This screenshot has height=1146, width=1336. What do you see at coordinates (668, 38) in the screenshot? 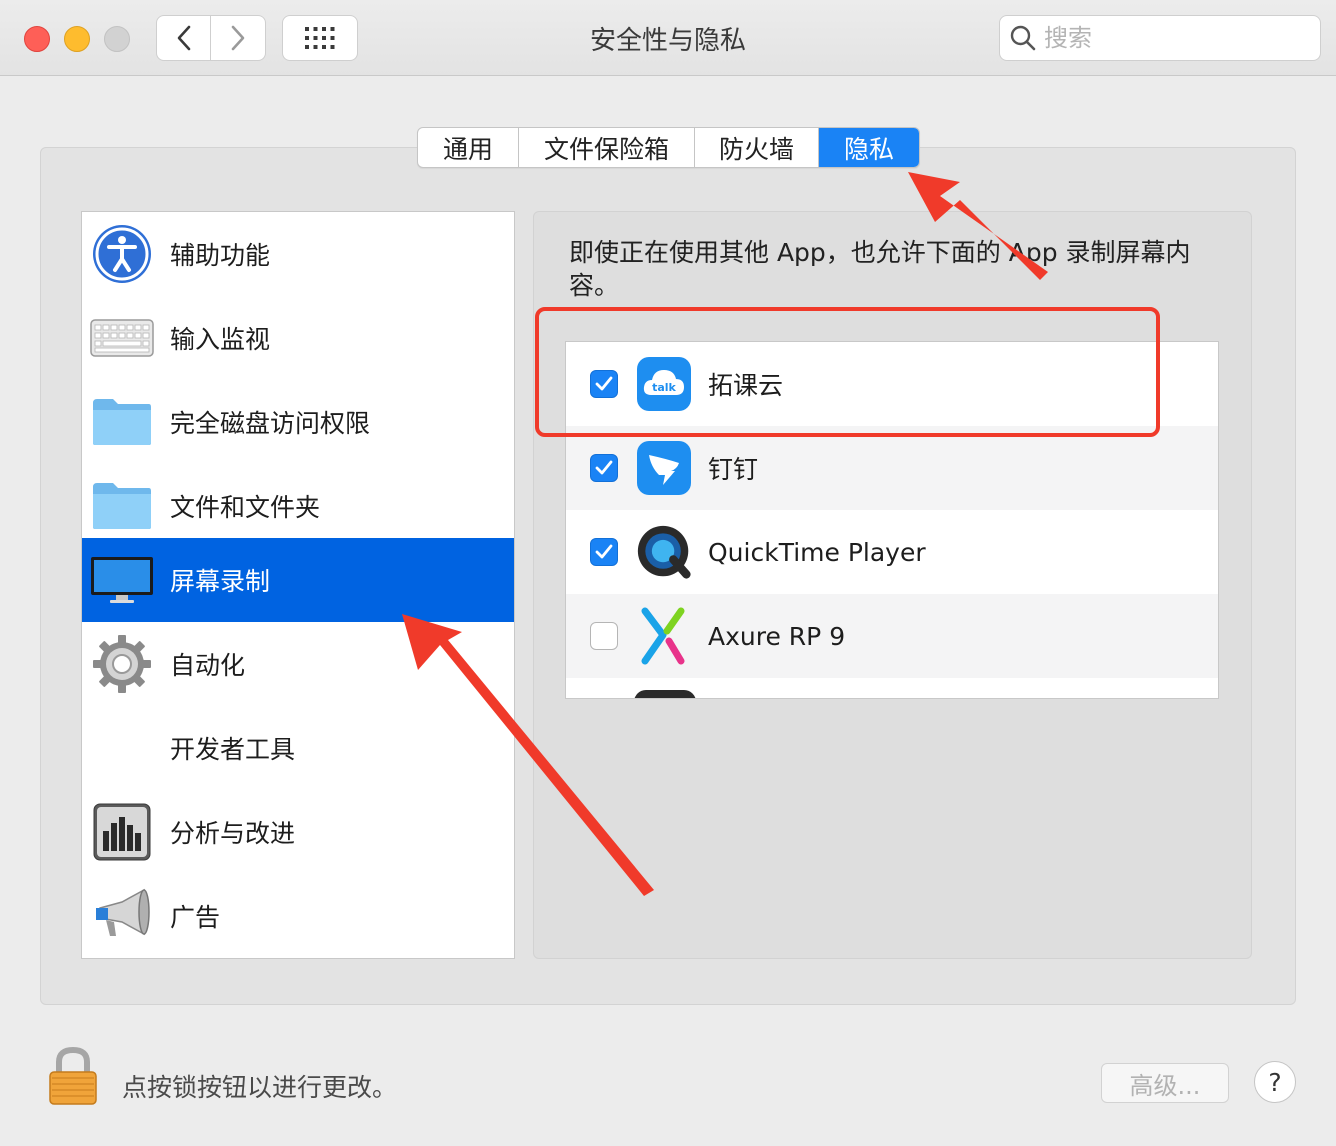
I see `title-bar: 安全性与隐私` at bounding box center [668, 38].